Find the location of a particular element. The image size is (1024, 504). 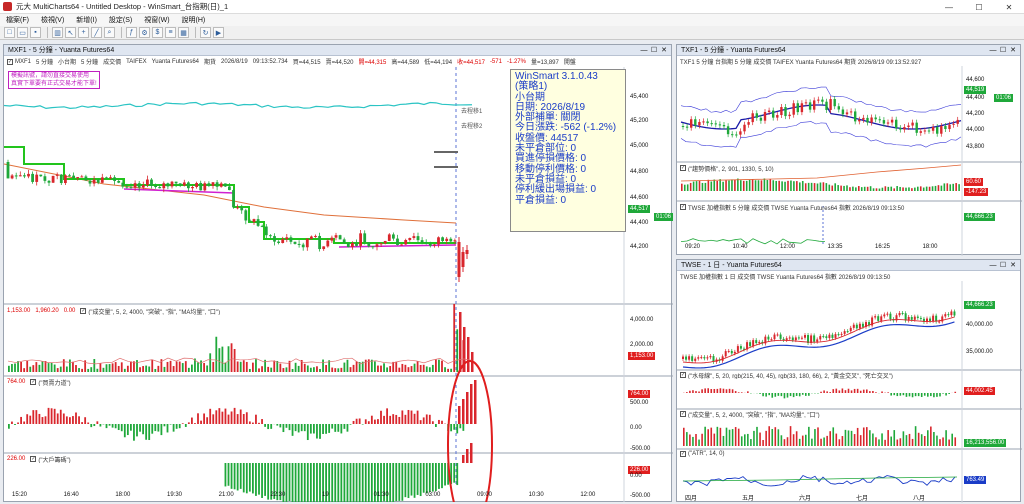

menu-file: 檔案(F) is located at coordinates (17, 20).